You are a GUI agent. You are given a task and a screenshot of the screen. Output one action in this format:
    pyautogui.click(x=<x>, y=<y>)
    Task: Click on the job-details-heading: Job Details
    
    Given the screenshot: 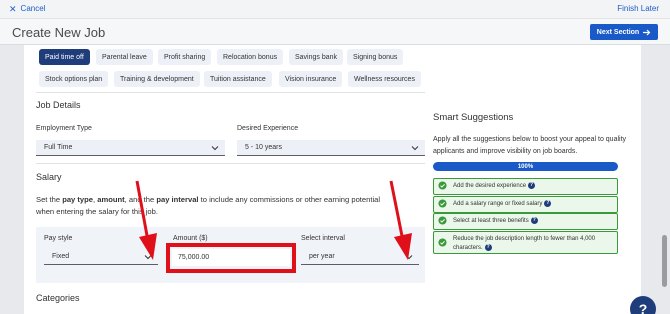 What is the action you would take?
    pyautogui.click(x=58, y=105)
    